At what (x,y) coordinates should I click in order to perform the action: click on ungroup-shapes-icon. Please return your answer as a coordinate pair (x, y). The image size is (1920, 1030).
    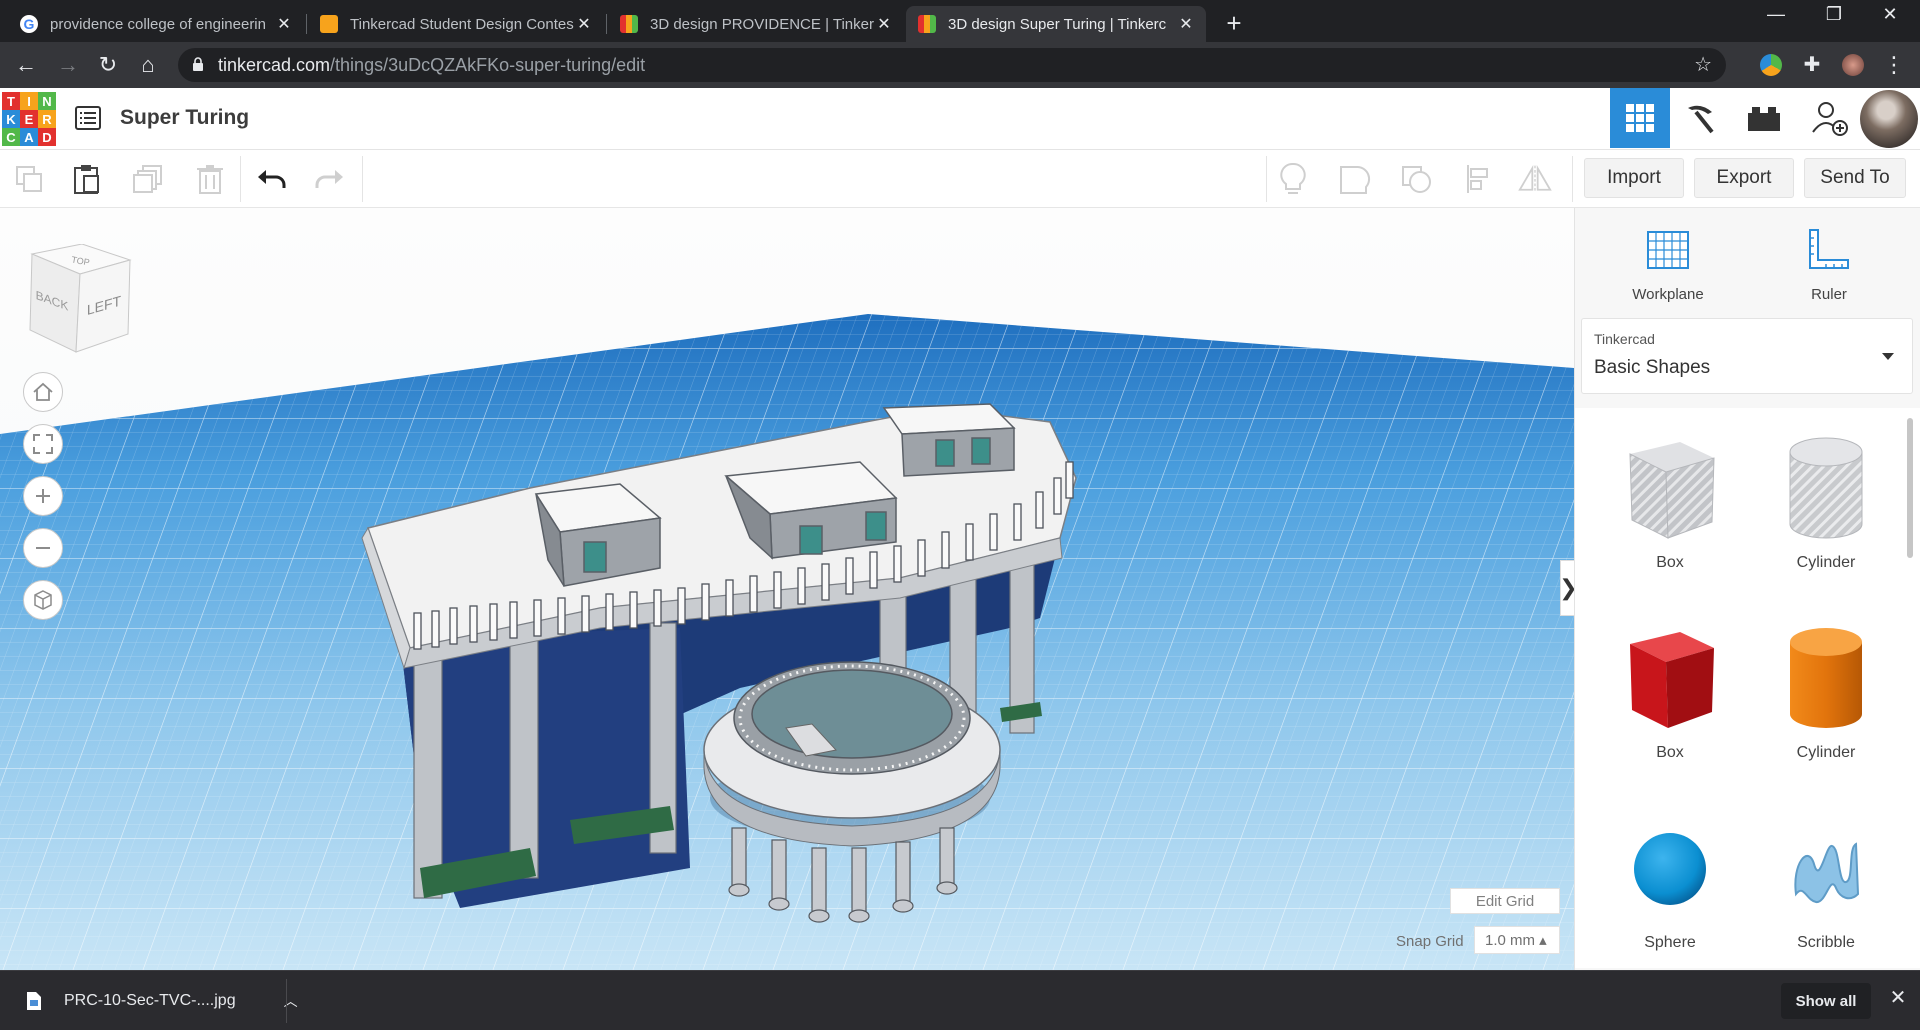
    Looking at the image, I should click on (1417, 179).